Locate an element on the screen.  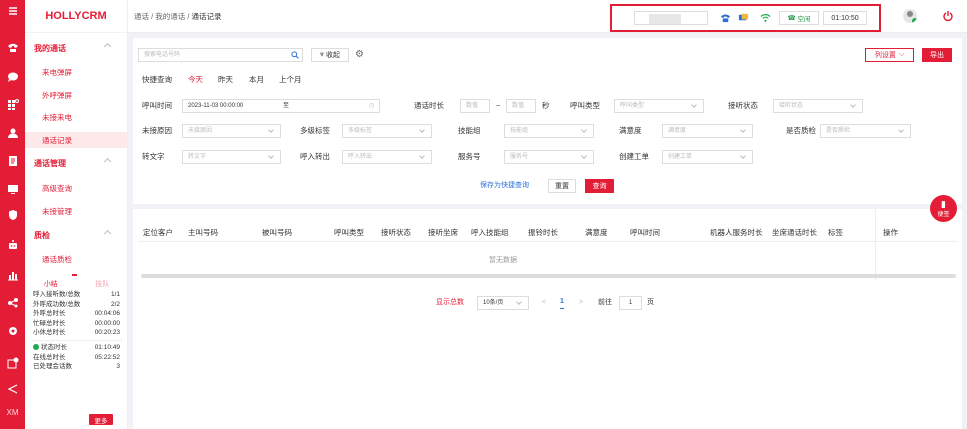
export-button: 导出 is located at coordinates (937, 55).